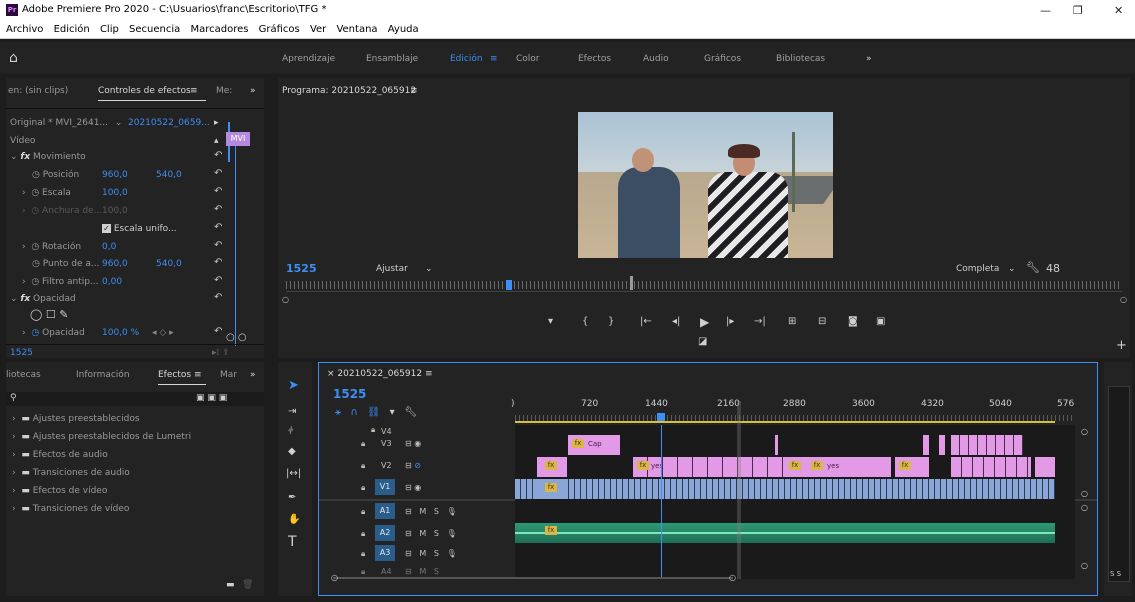 The height and width of the screenshot is (602, 1135). Describe the element at coordinates (43, 299) in the screenshot. I see `opacidad-group-row: ⌄ fx Opacidad` at that location.